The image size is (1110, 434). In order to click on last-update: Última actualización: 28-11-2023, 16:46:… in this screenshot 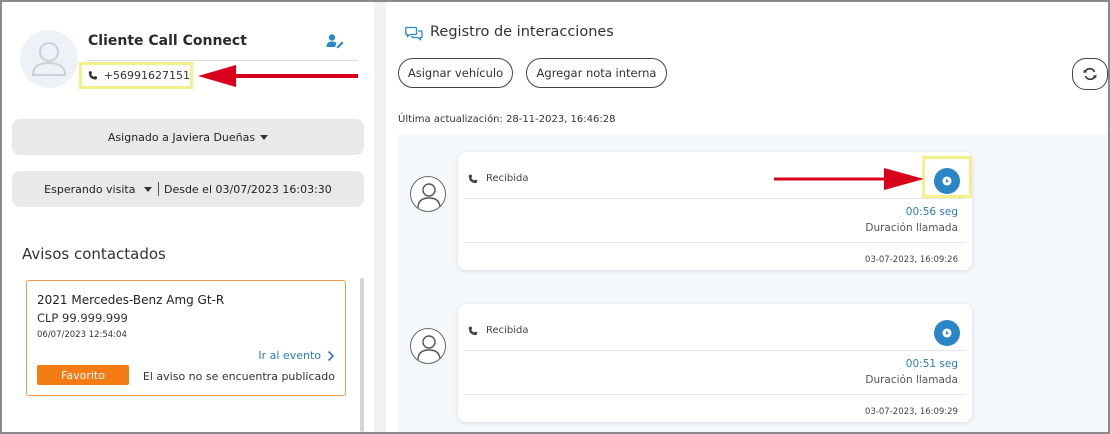, I will do `click(507, 119)`.